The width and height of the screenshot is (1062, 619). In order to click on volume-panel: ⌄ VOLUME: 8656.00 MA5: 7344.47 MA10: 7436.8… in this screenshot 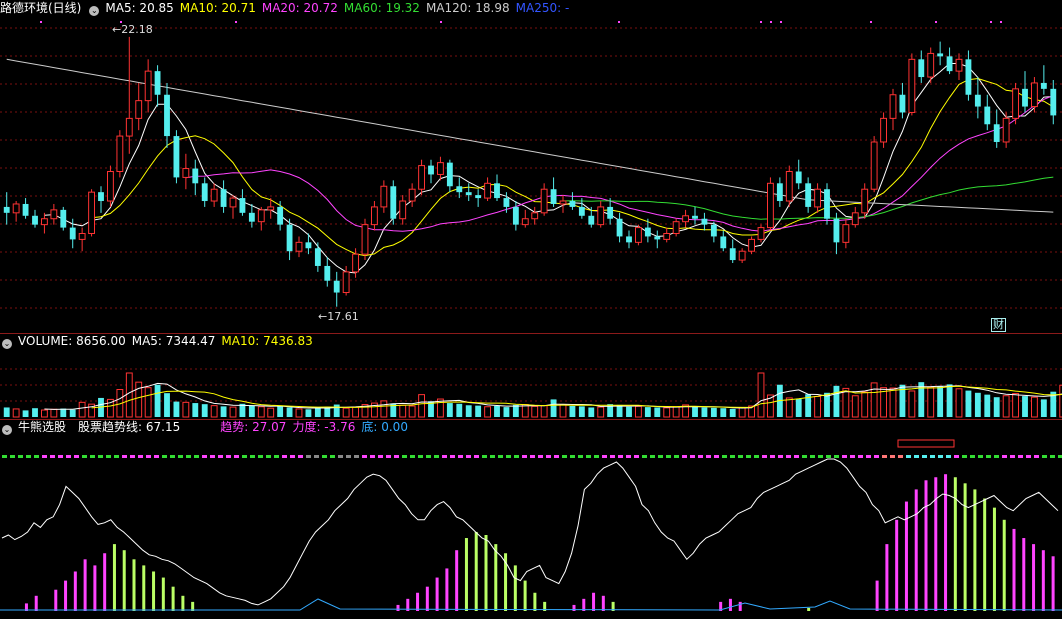, I will do `click(531, 376)`.